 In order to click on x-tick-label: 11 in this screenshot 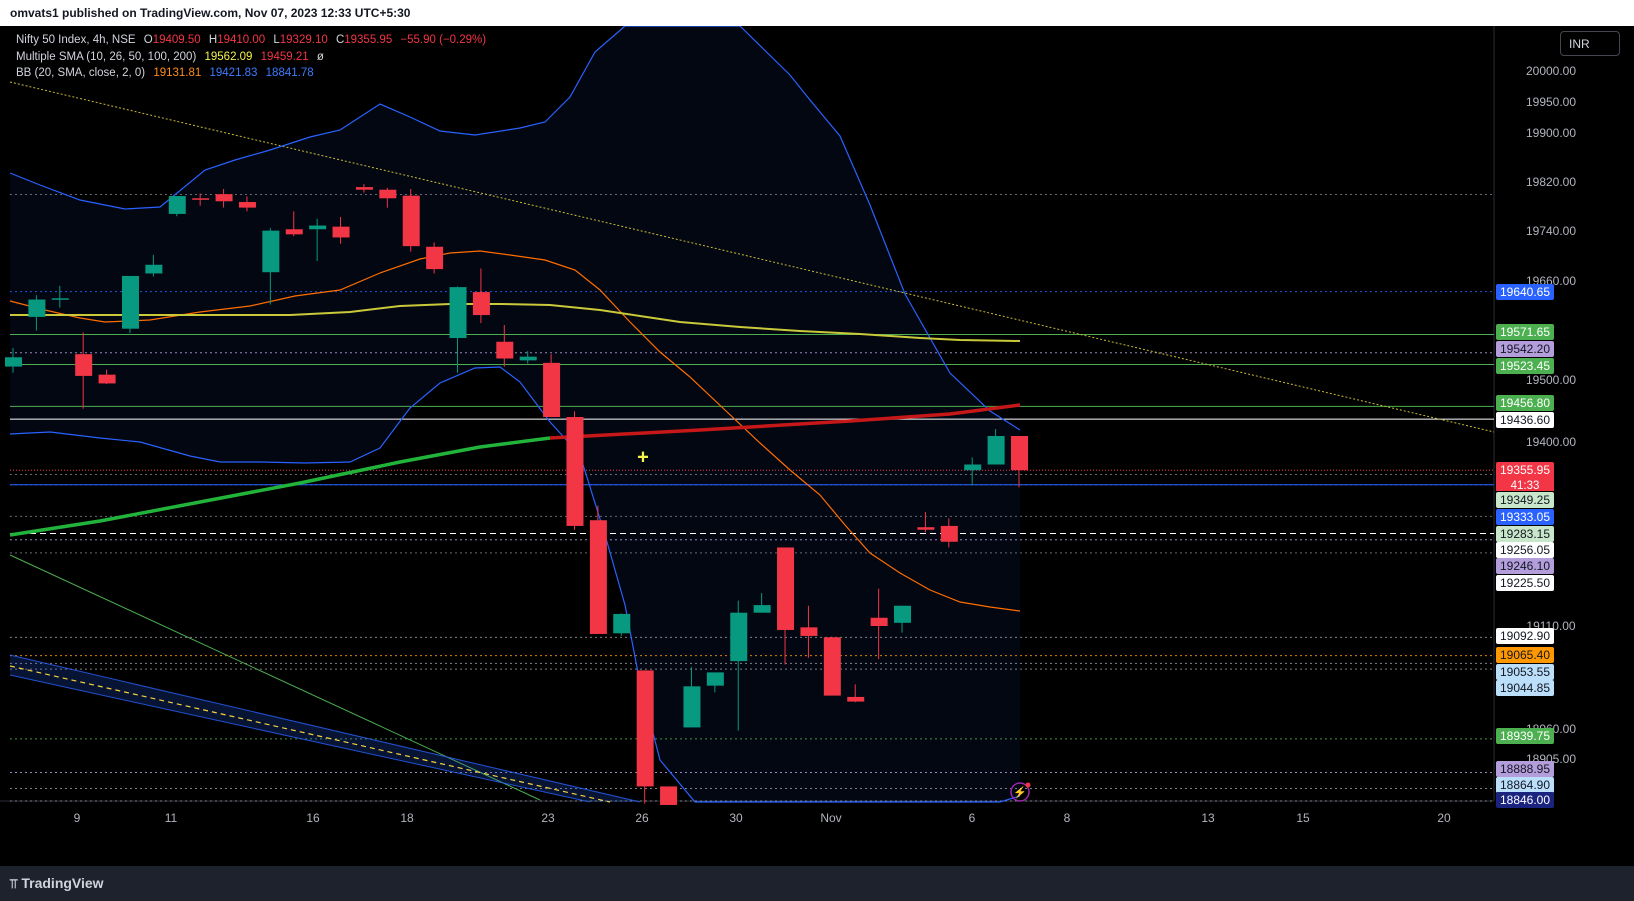, I will do `click(171, 818)`.